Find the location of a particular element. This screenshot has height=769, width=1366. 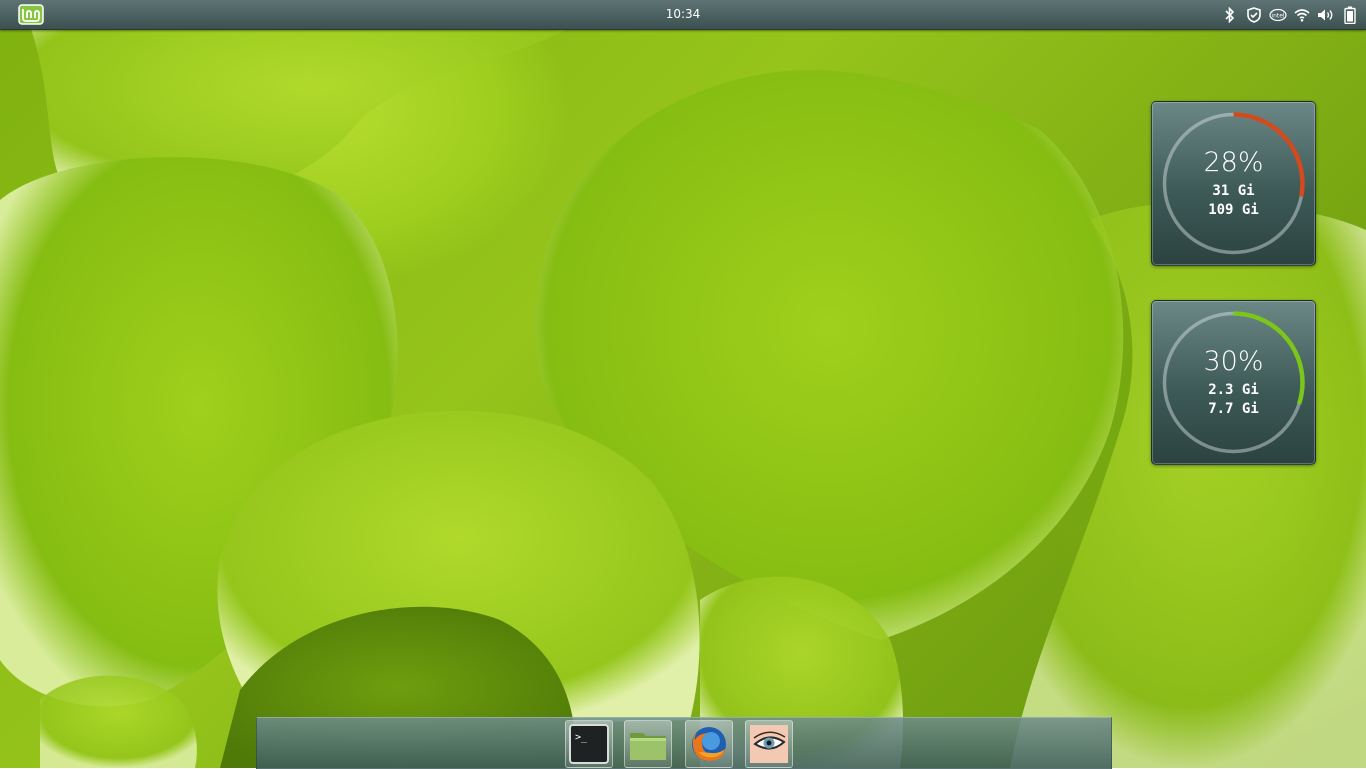

intel-icon: intel is located at coordinates (1278, 15).